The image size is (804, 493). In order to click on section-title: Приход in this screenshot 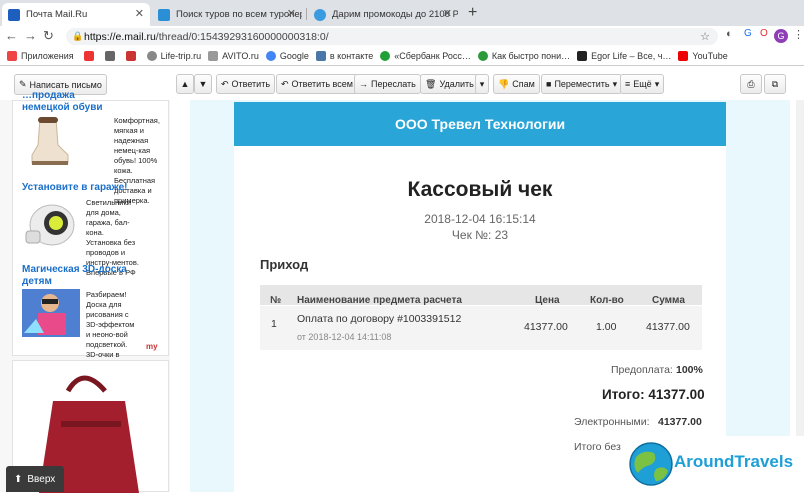, I will do `click(284, 264)`.